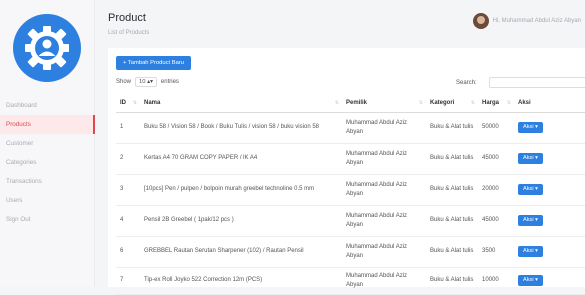 Image resolution: width=585 pixels, height=295 pixels. What do you see at coordinates (128, 221) in the screenshot?
I see `cell-id: 4` at bounding box center [128, 221].